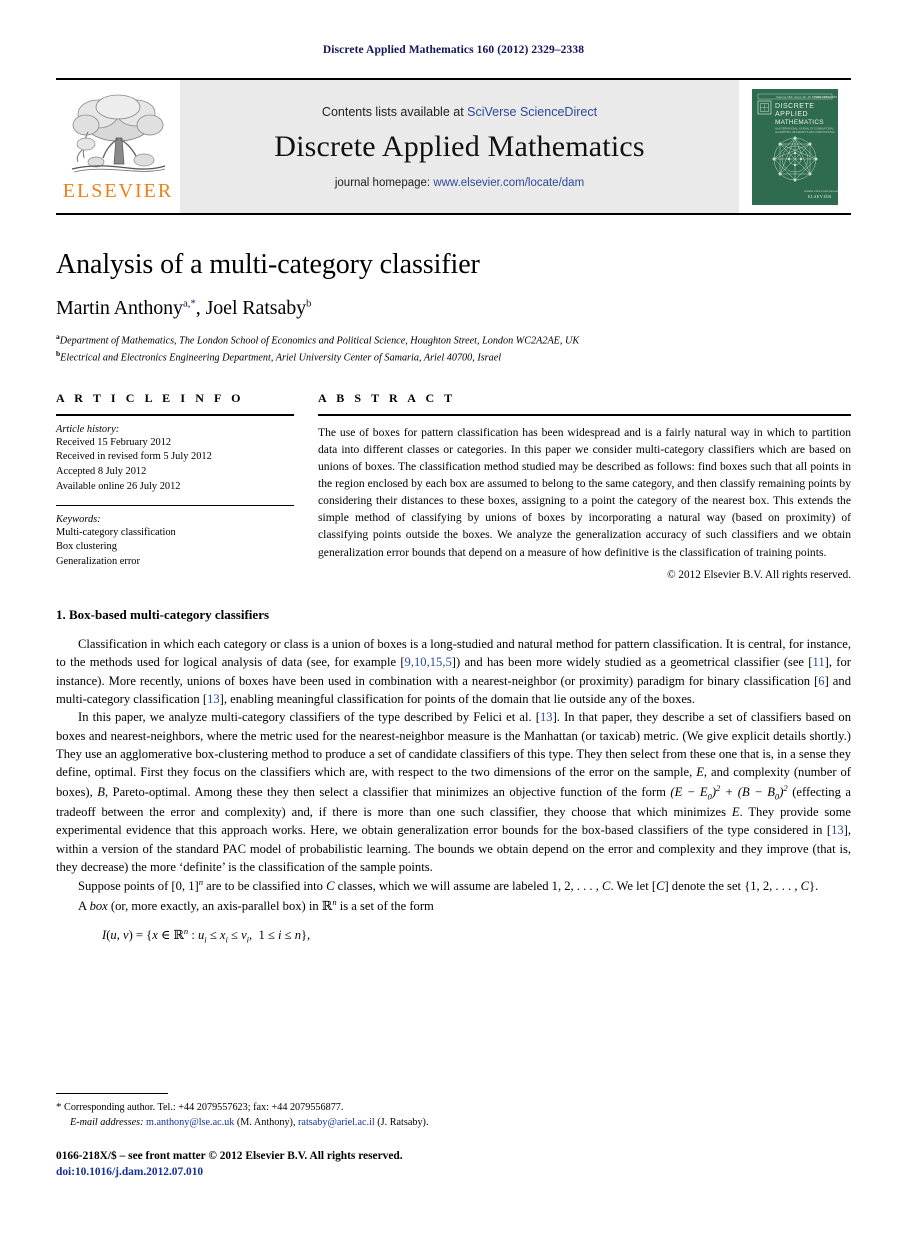  I want to click on svg-text: DISCRETE, so click(794, 106).